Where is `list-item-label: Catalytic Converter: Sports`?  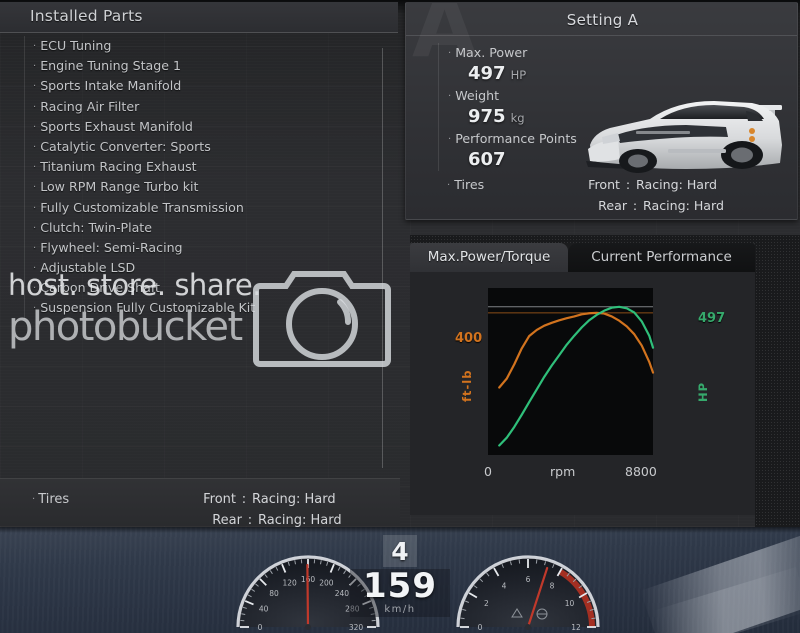 list-item-label: Catalytic Converter: Sports is located at coordinates (125, 146).